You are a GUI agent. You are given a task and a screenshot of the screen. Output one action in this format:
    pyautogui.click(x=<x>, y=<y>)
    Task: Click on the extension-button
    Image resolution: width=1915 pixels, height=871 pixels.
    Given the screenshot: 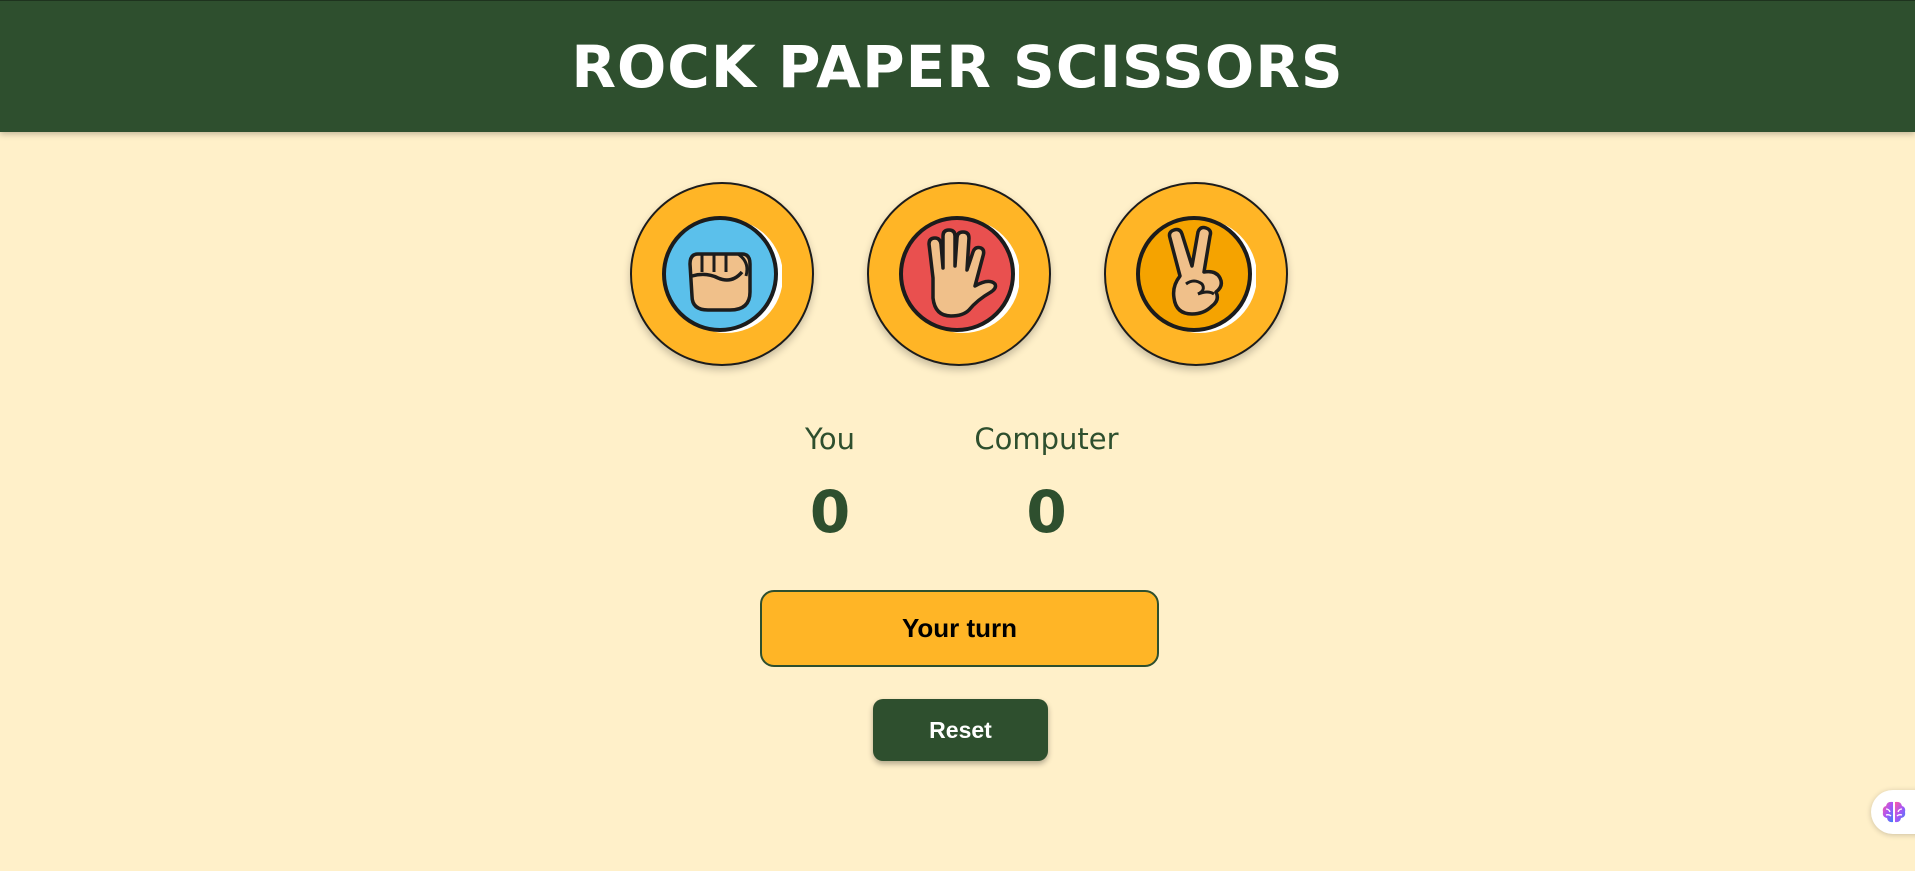 What is the action you would take?
    pyautogui.click(x=1893, y=812)
    